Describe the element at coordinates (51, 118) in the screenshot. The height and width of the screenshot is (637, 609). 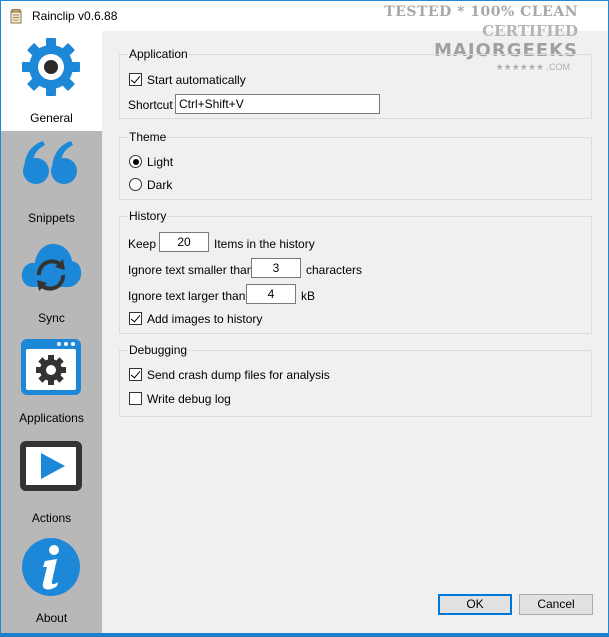
I see `sidebar-item-label: General` at that location.